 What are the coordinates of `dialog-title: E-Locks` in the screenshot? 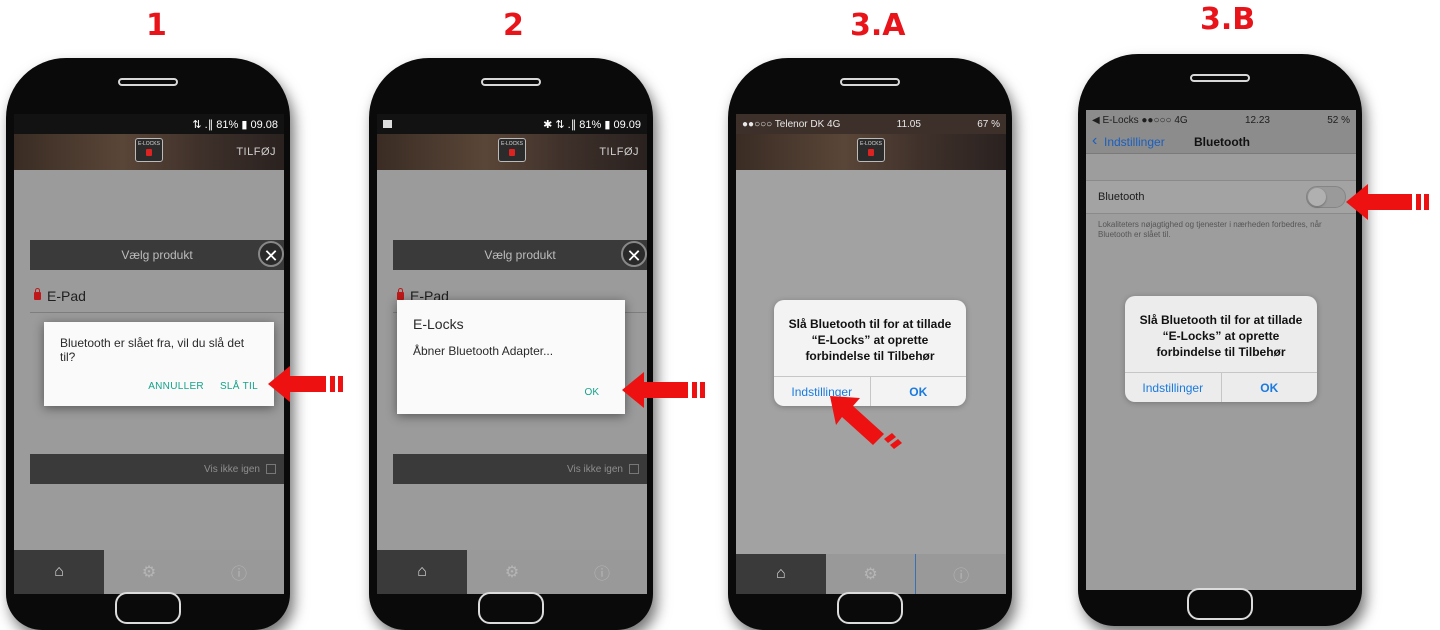 It's located at (438, 324).